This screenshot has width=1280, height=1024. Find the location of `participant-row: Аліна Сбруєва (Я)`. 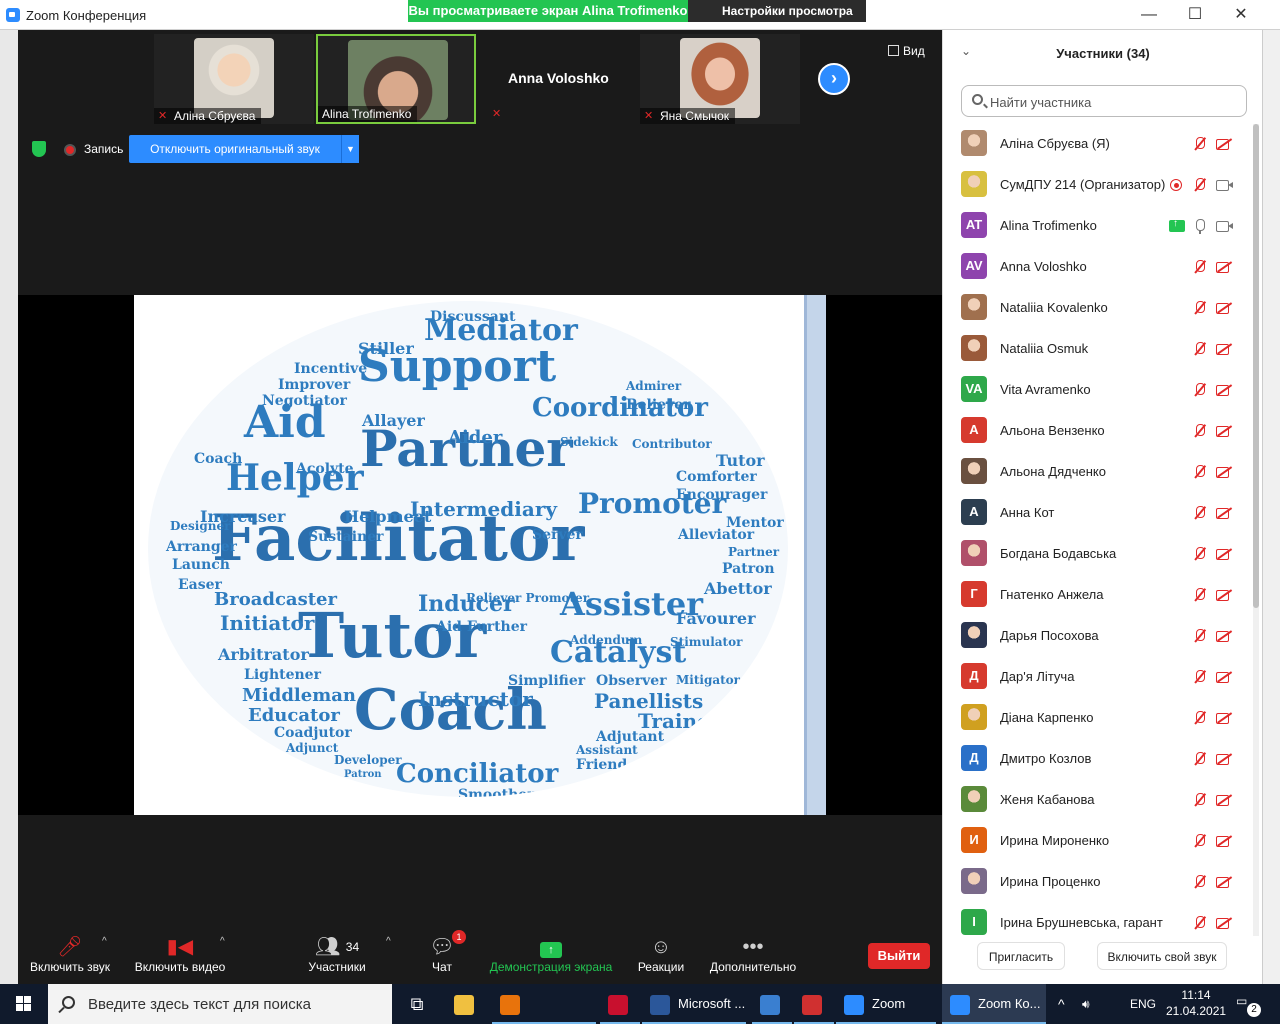

participant-row: Аліна Сбруєва (Я) is located at coordinates (1098, 144).